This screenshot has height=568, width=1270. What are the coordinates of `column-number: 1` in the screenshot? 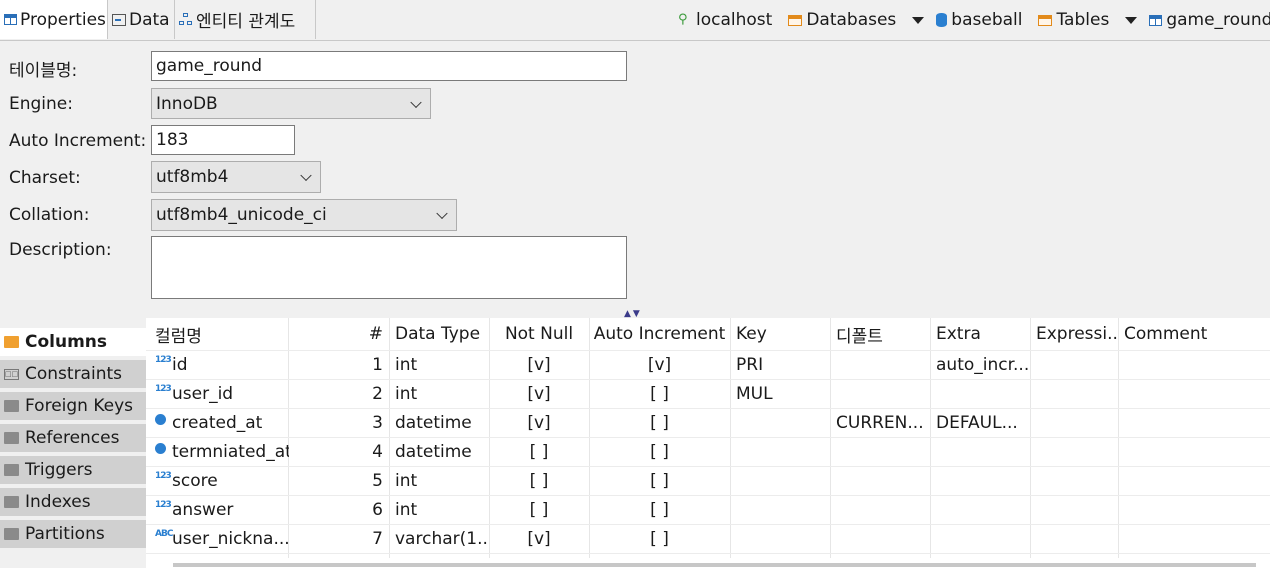 It's located at (377, 364).